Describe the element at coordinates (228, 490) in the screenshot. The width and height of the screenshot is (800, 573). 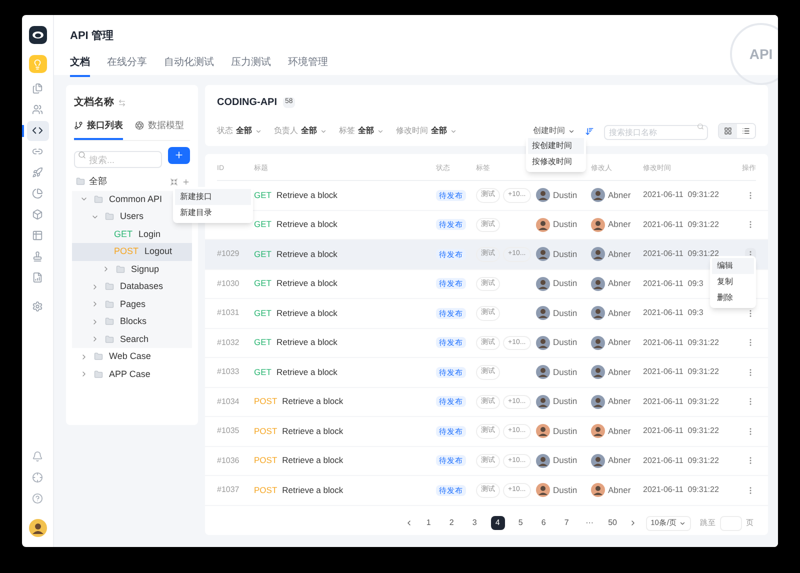
I see `id-cell-text: #1037` at that location.